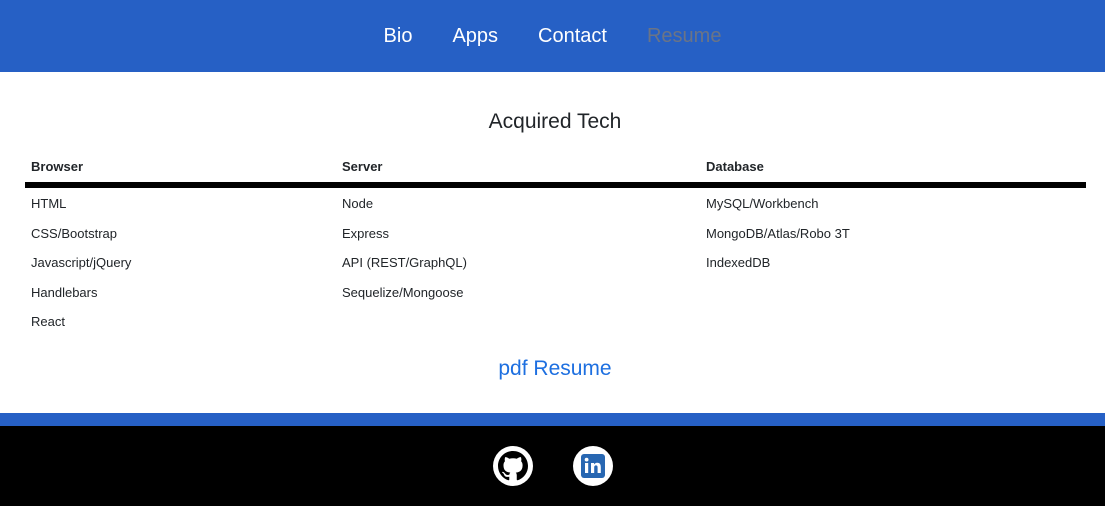 This screenshot has height=506, width=1105. I want to click on column-header-database: Database, so click(893, 171).